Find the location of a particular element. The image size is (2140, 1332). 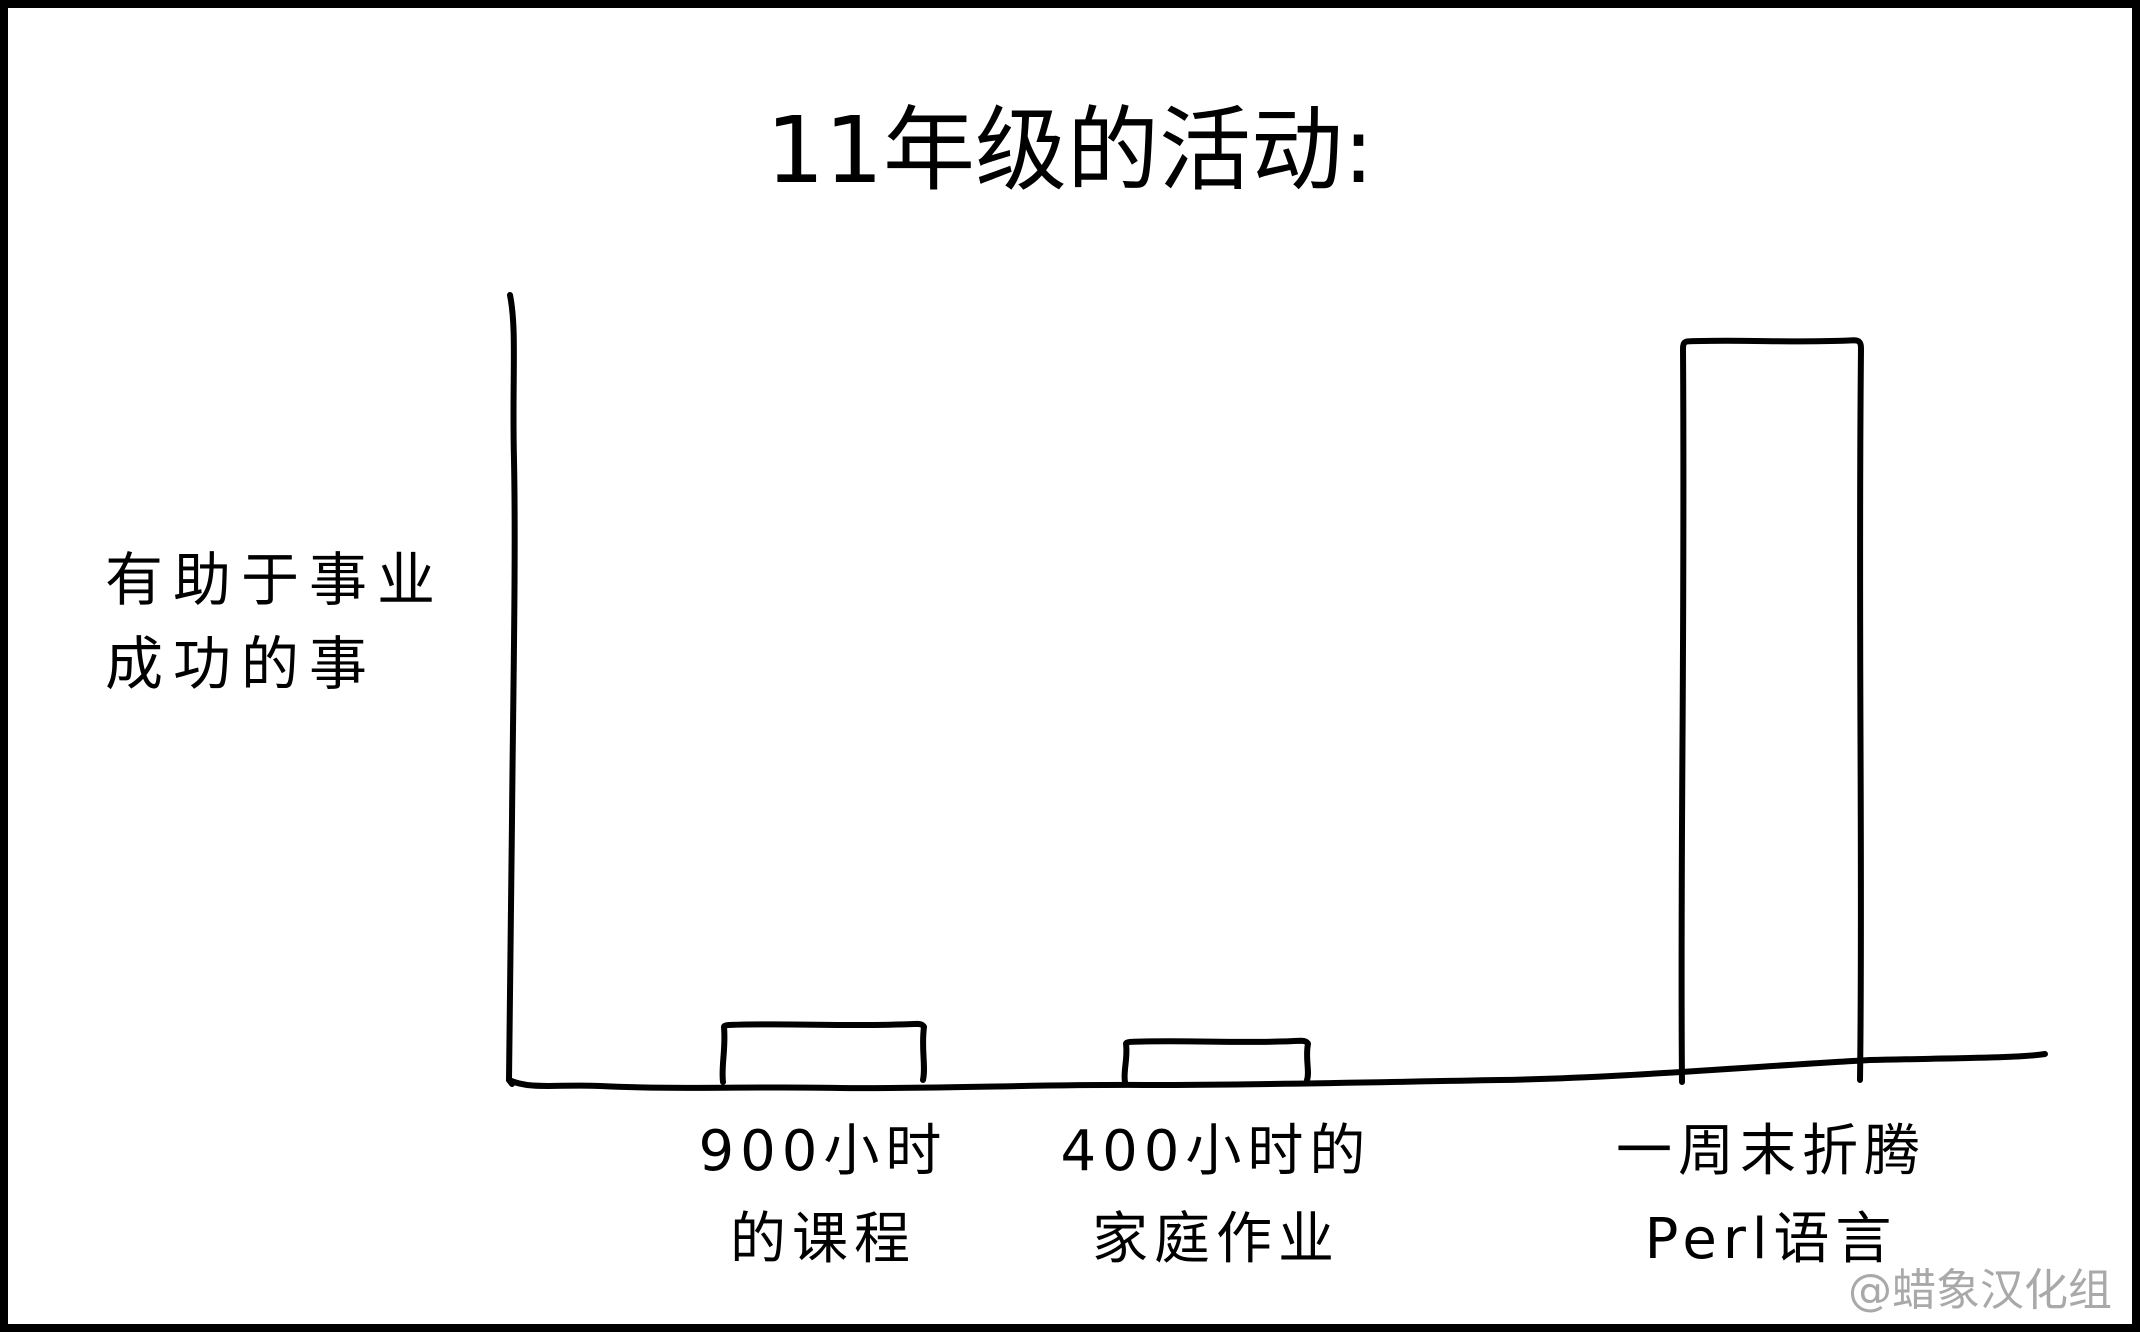

credit-watermark: @蜡象汉化组 is located at coordinates (1980, 1290).